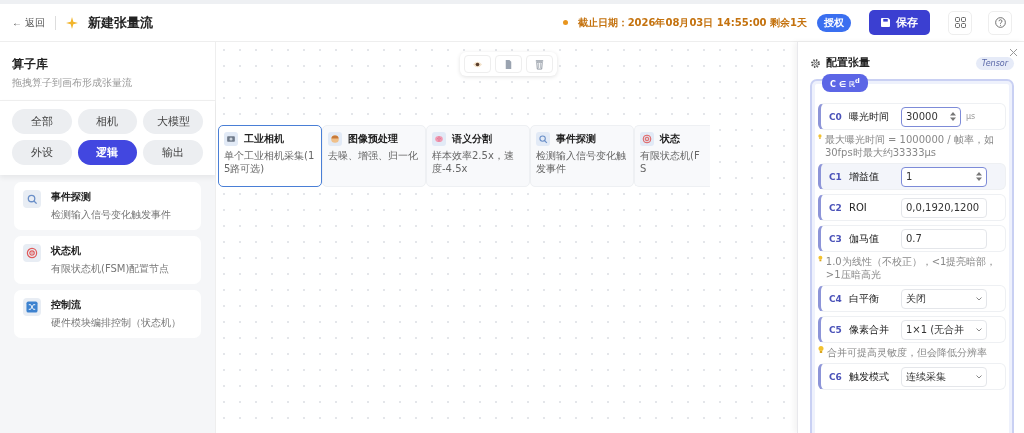 Image resolution: width=1024 pixels, height=433 pixels. Describe the element at coordinates (836, 376) in the screenshot. I see `param-code: C6` at that location.